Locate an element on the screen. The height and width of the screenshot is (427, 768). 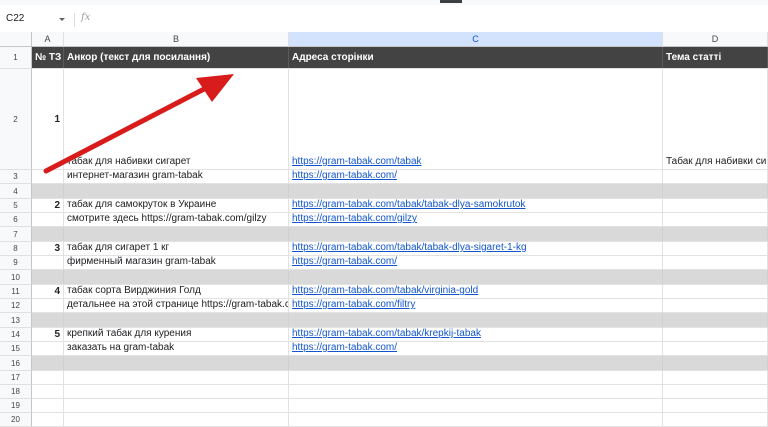
cell-a2: 1 is located at coordinates (48, 119).